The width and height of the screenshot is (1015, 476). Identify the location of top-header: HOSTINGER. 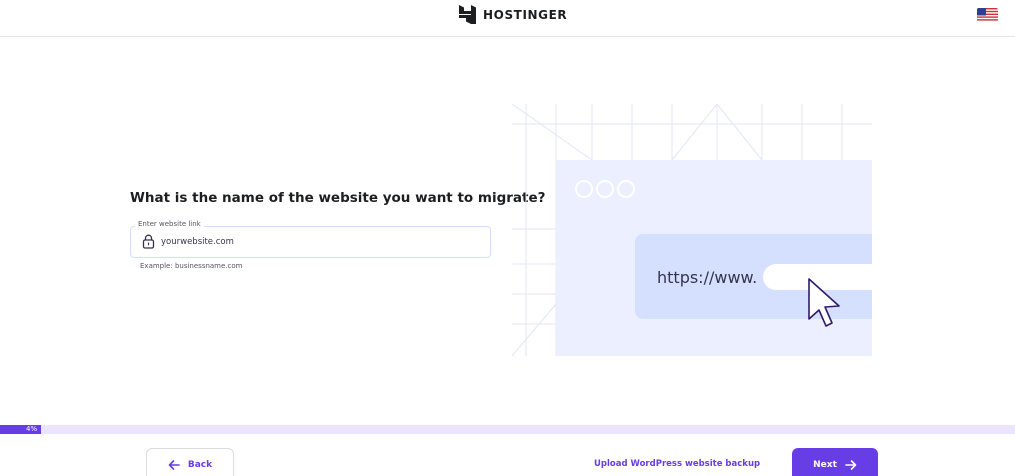
(507, 18).